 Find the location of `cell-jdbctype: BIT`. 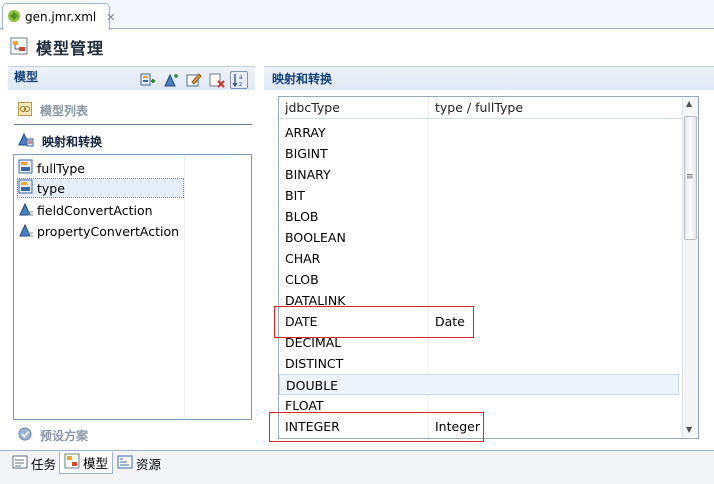

cell-jdbctype: BIT is located at coordinates (295, 195).